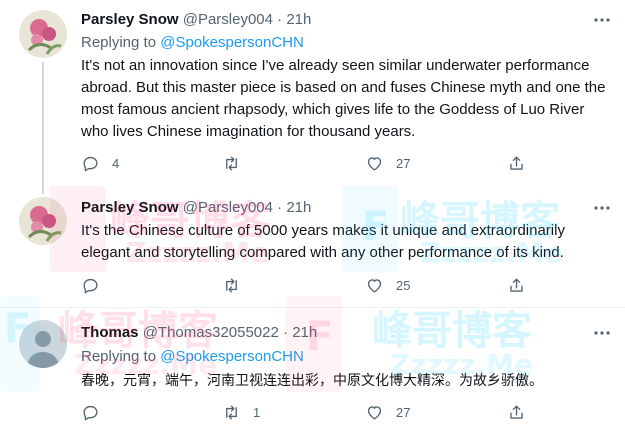  Describe the element at coordinates (312, 381) in the screenshot. I see `tweet-text: 春晚，元宵，端午，河南卫视连连出彩，中原文化博大精深。为故乡骄傲。` at that location.